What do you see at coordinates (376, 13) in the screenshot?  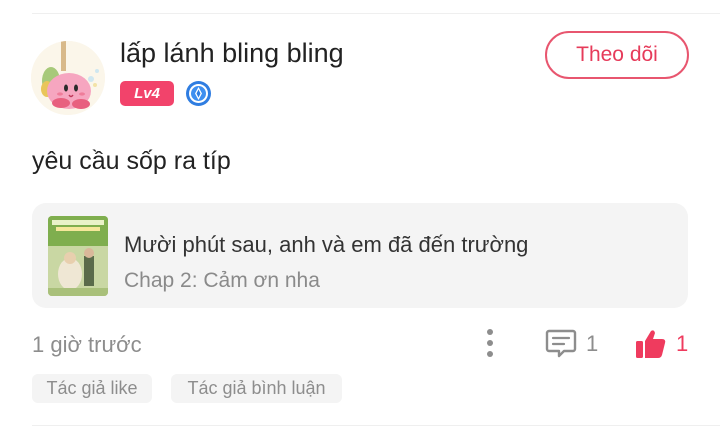 I see `top-divider` at bounding box center [376, 13].